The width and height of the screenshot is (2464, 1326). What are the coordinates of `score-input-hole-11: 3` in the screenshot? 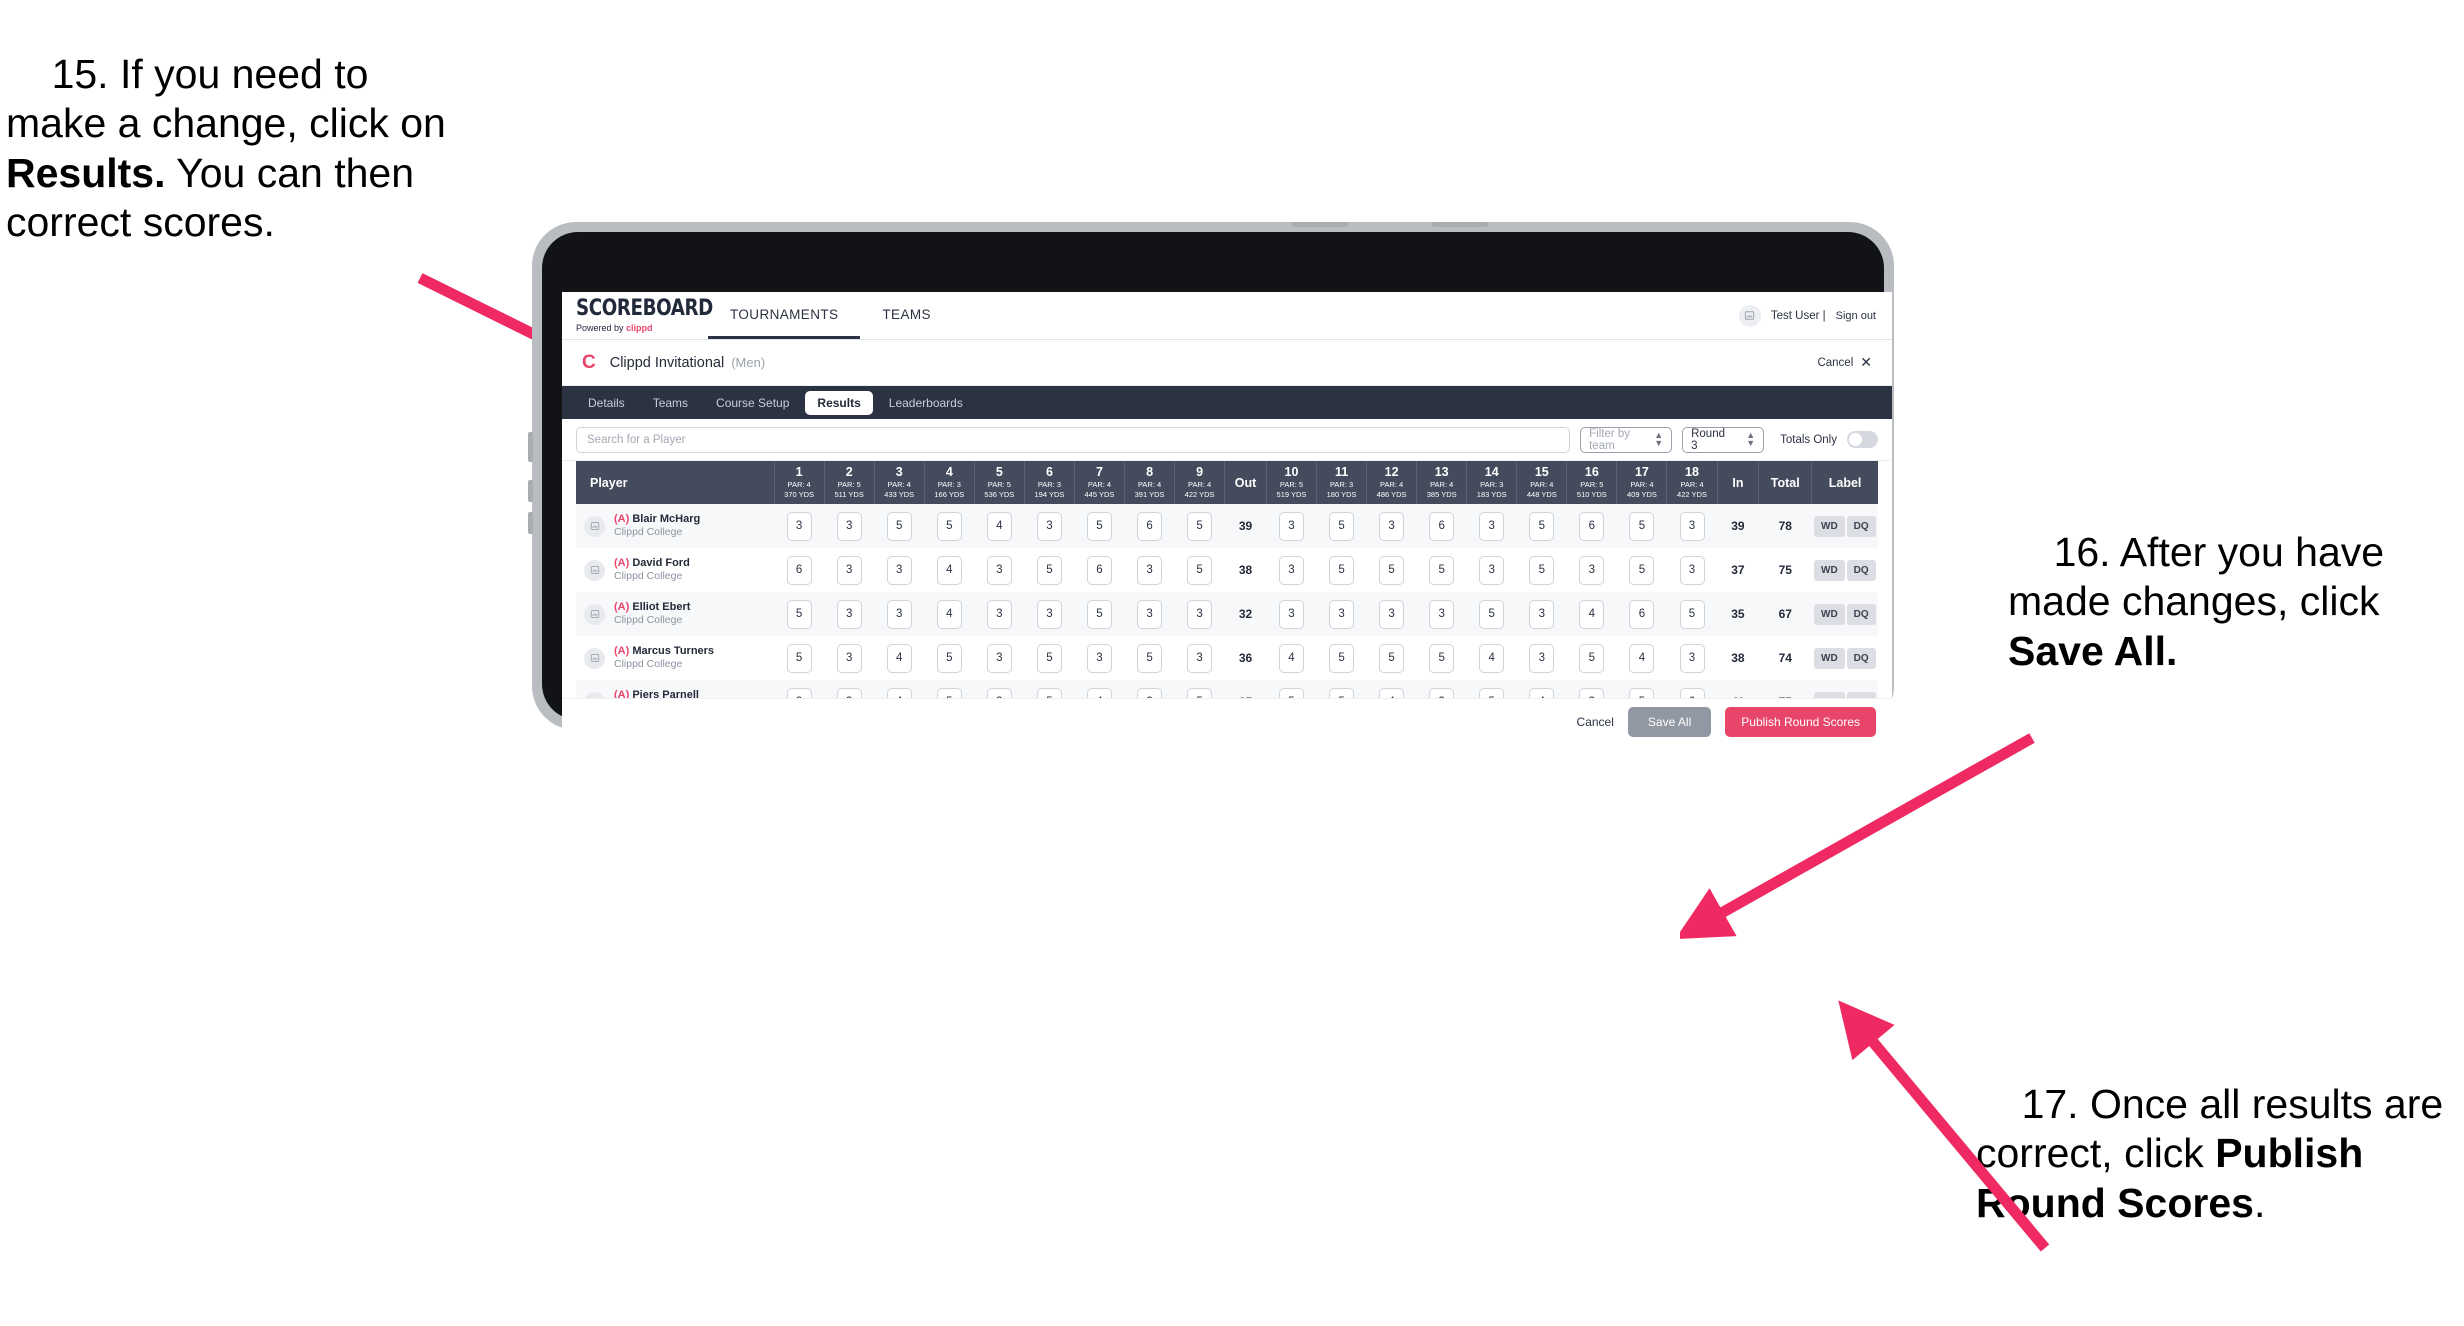 It's located at (1342, 614).